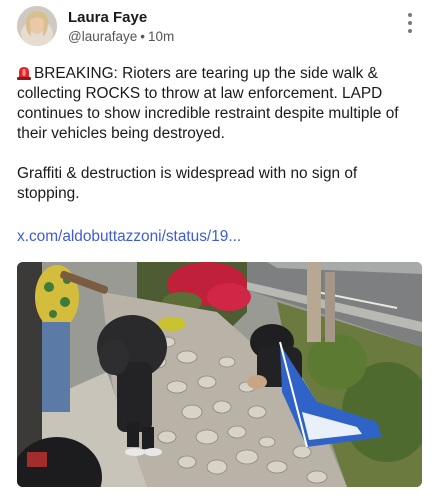 Image resolution: width=439 pixels, height=500 pixels. Describe the element at coordinates (24, 73) in the screenshot. I see `police-siren-icon` at that location.